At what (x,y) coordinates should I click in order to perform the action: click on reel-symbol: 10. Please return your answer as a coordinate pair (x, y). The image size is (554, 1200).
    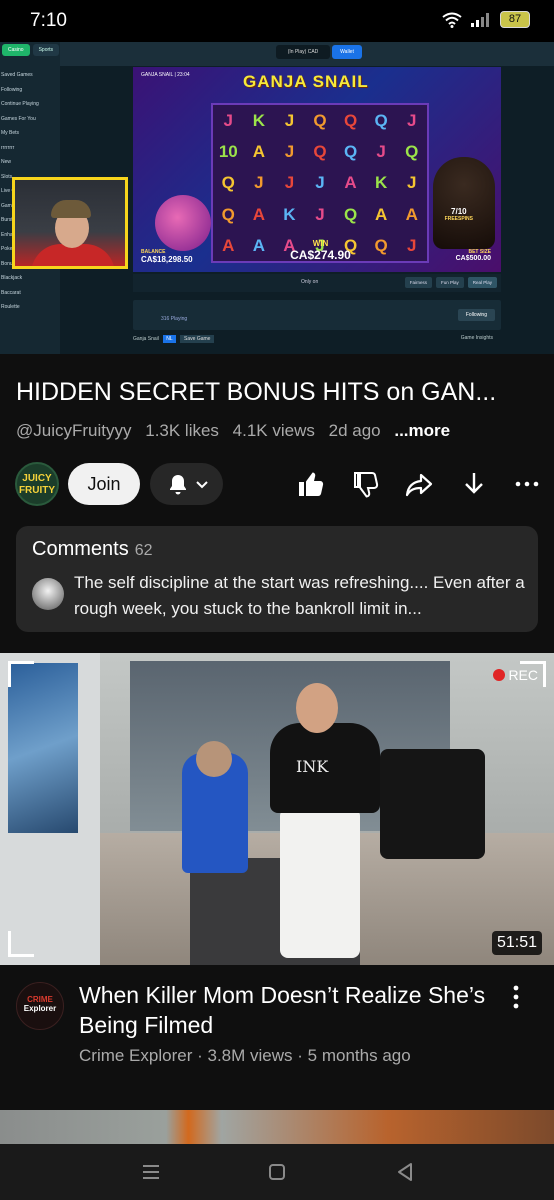
    Looking at the image, I should click on (228, 152).